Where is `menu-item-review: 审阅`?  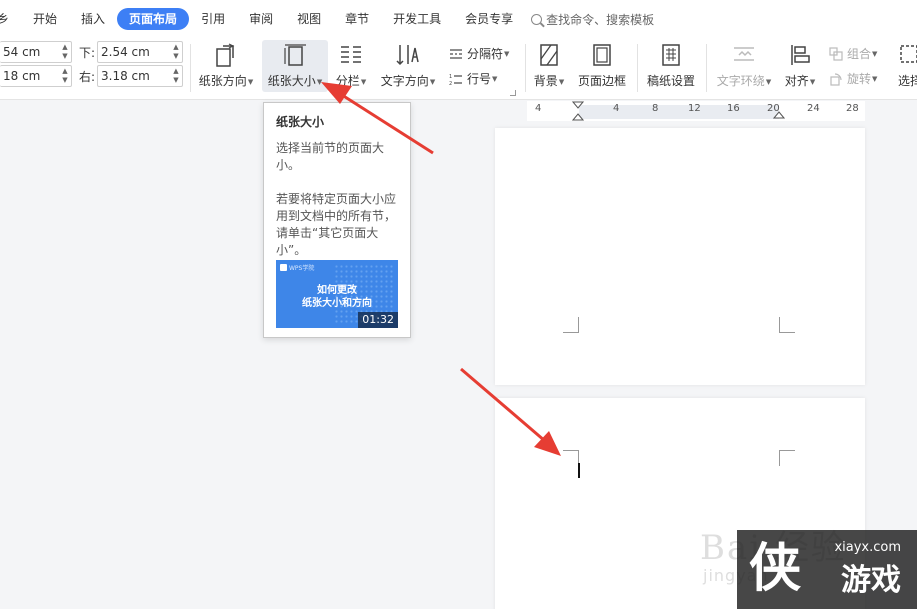
menu-item-review: 审阅 is located at coordinates (261, 19).